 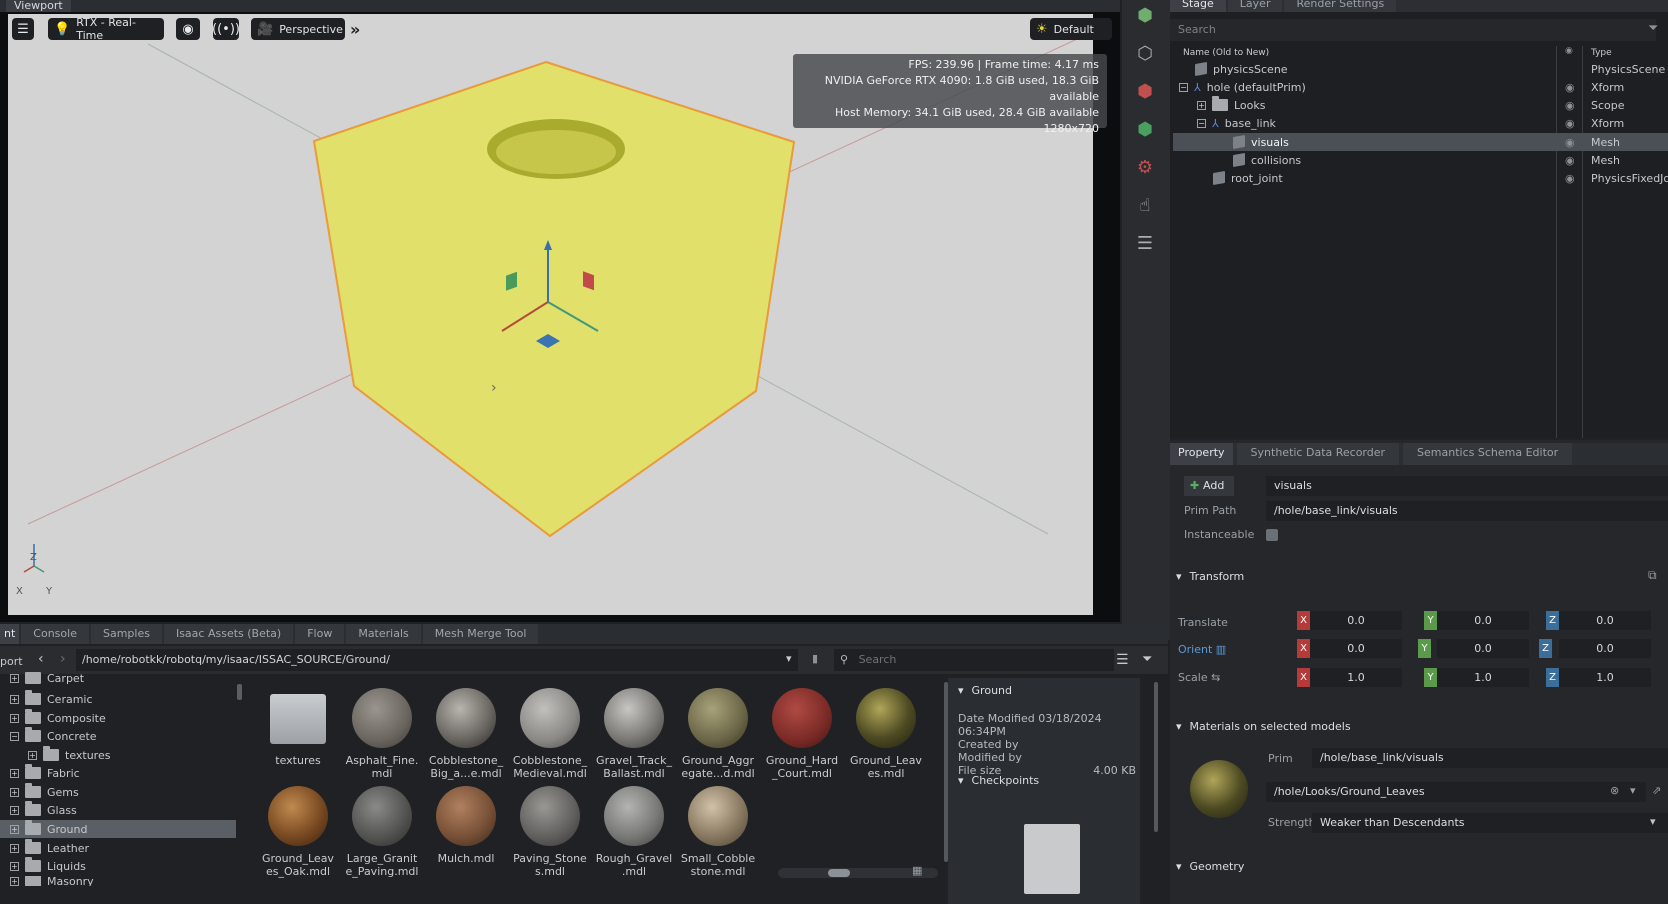 I want to click on instanceable-checkbox, so click(x=1272, y=535).